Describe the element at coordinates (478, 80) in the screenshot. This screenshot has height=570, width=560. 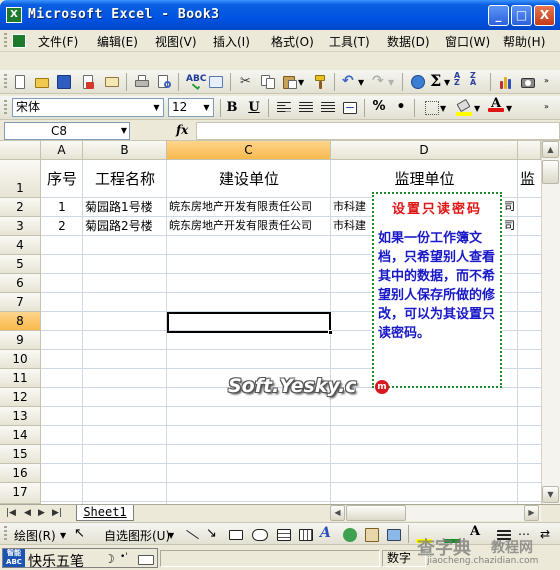
I see `sort-descending-icon: ZA` at that location.